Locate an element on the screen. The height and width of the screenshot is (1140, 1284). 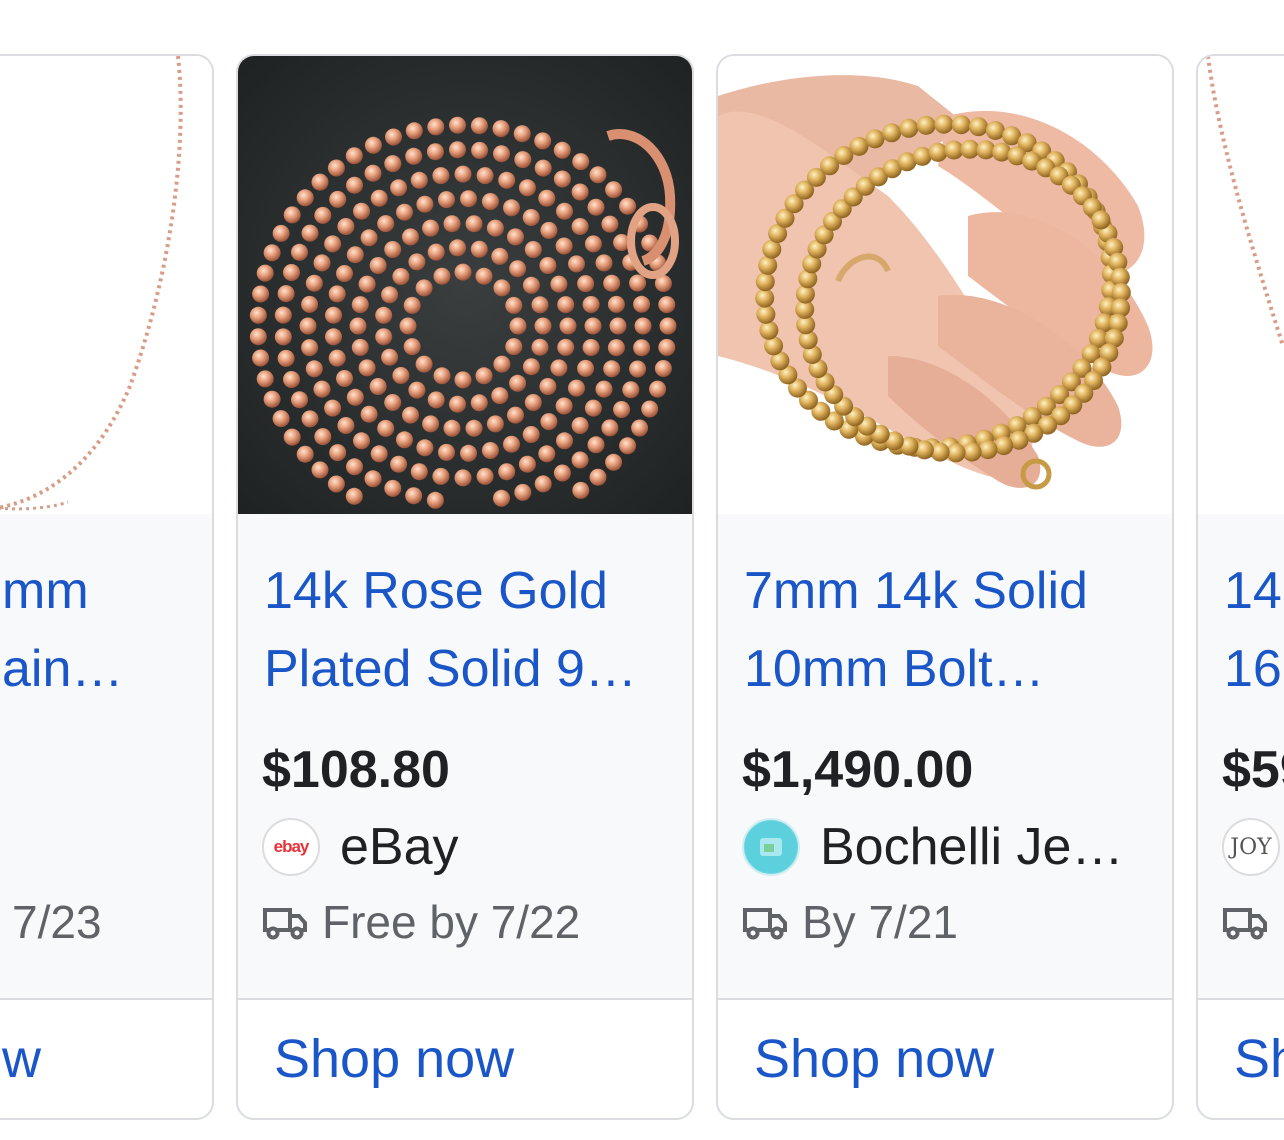
product-card: 14 16 $59 JOY Sh is located at coordinates (1240, 587).